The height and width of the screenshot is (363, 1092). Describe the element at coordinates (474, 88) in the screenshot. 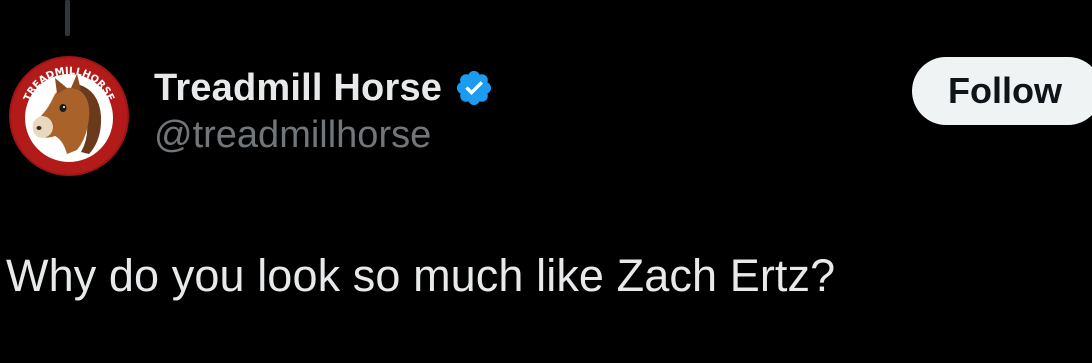

I see `verified-badge-icon` at that location.